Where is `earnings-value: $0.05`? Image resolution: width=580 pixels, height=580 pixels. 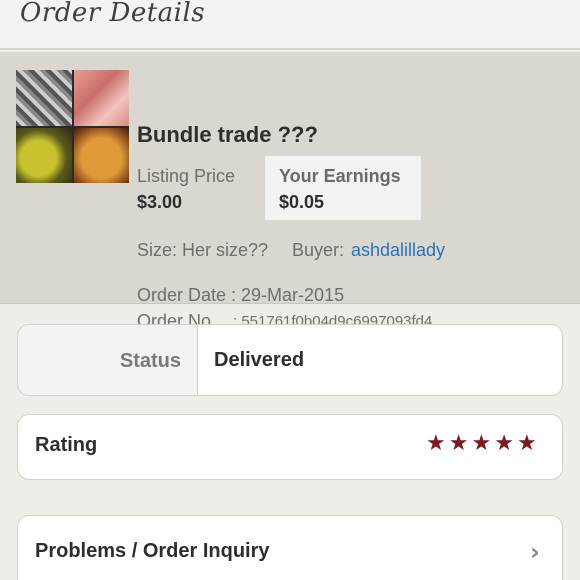 earnings-value: $0.05 is located at coordinates (302, 202).